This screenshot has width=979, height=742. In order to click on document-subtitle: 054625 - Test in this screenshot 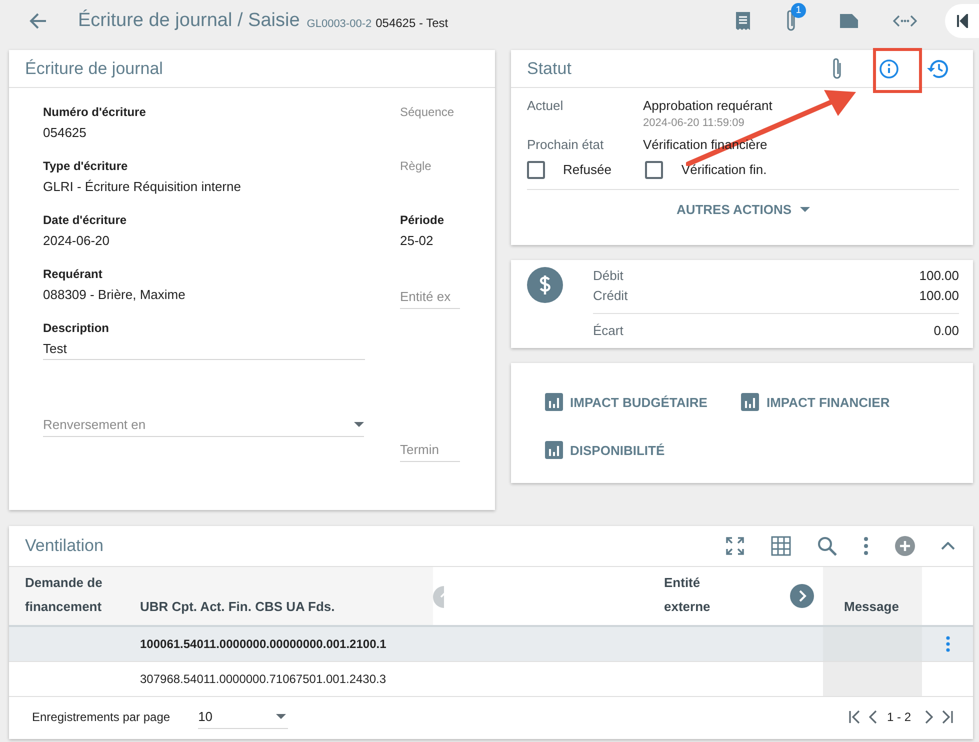, I will do `click(412, 23)`.